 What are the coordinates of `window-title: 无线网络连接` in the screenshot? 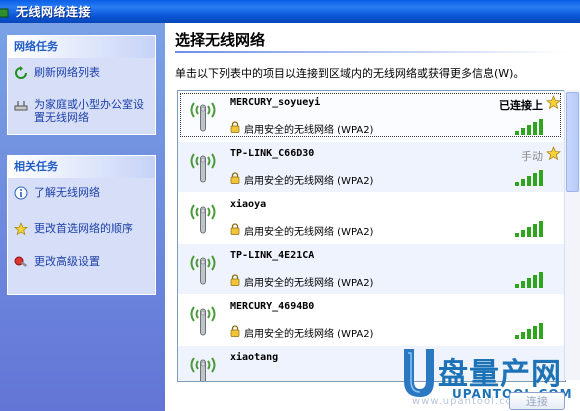 It's located at (54, 12).